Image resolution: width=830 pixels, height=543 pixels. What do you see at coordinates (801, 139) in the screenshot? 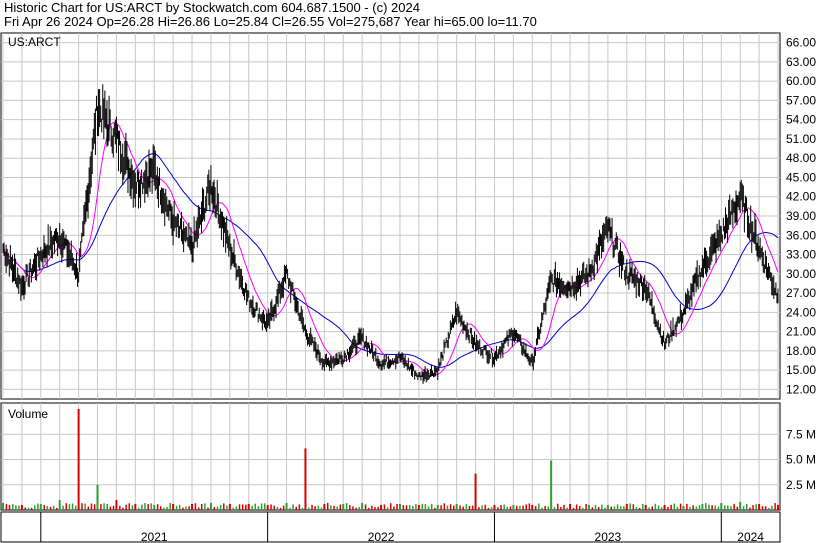
I see `price-y-tick-label: 51.00` at bounding box center [801, 139].